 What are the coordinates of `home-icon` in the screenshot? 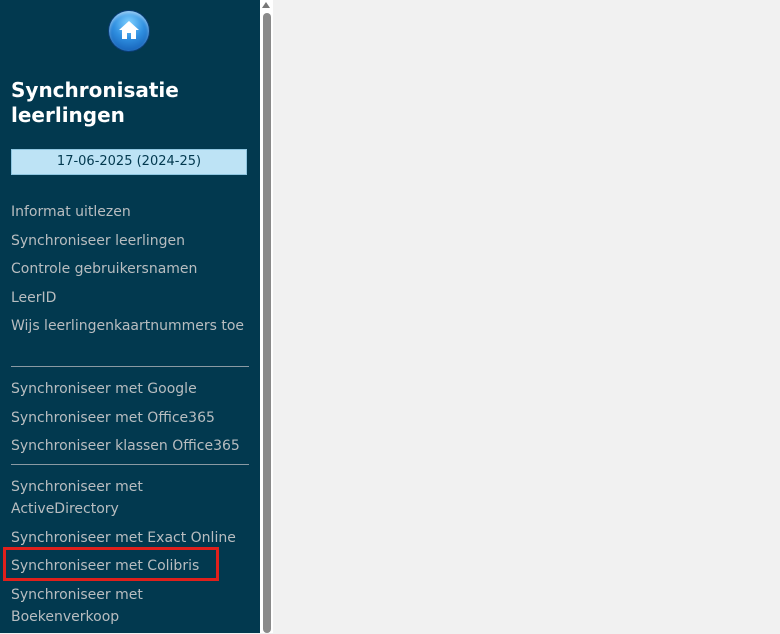 It's located at (129, 30).